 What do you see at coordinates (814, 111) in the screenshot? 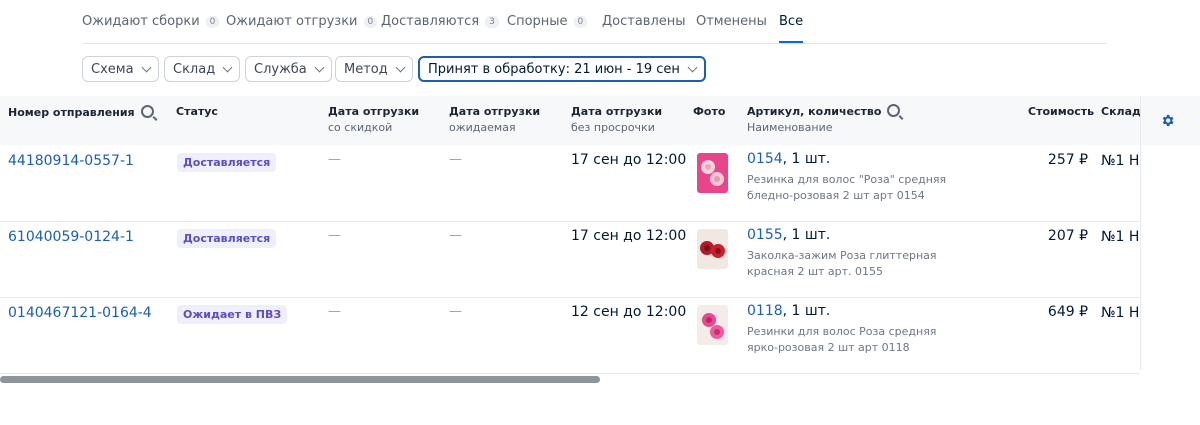
I see `column-title: Артикул, количество` at bounding box center [814, 111].